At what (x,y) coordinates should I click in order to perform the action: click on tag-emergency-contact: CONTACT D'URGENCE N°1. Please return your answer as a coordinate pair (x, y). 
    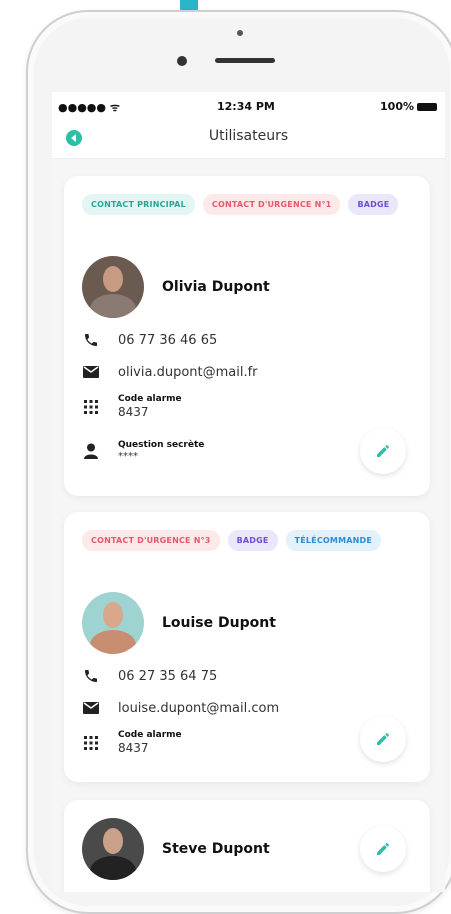
    Looking at the image, I should click on (271, 204).